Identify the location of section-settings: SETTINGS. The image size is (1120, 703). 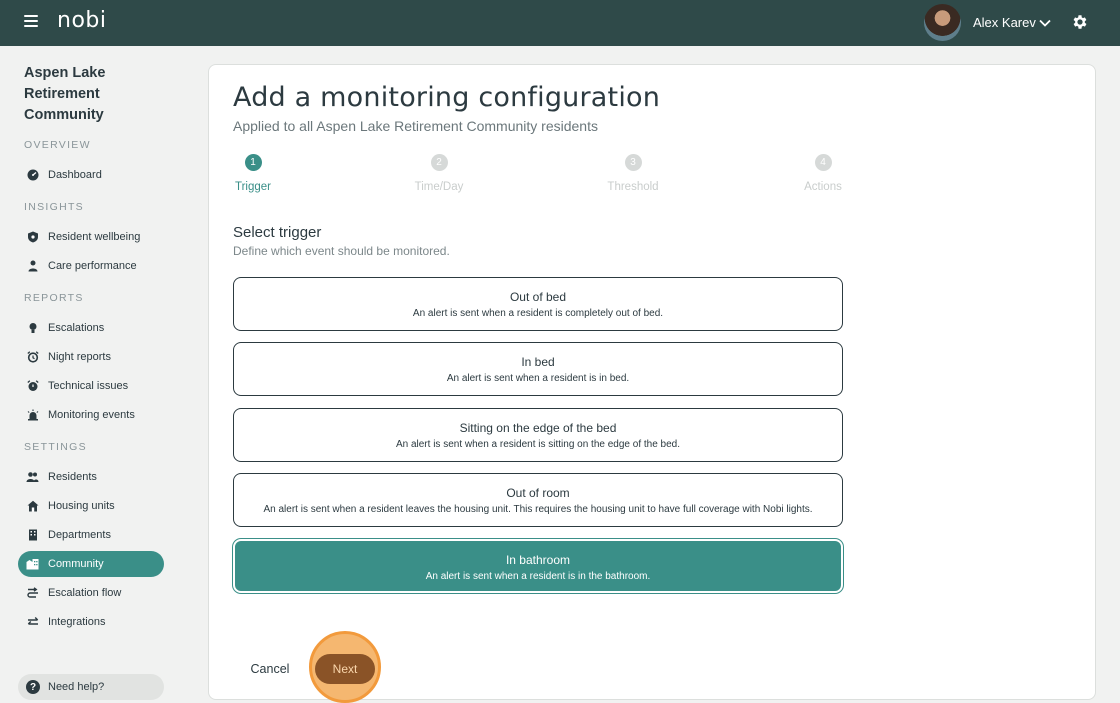
(55, 447).